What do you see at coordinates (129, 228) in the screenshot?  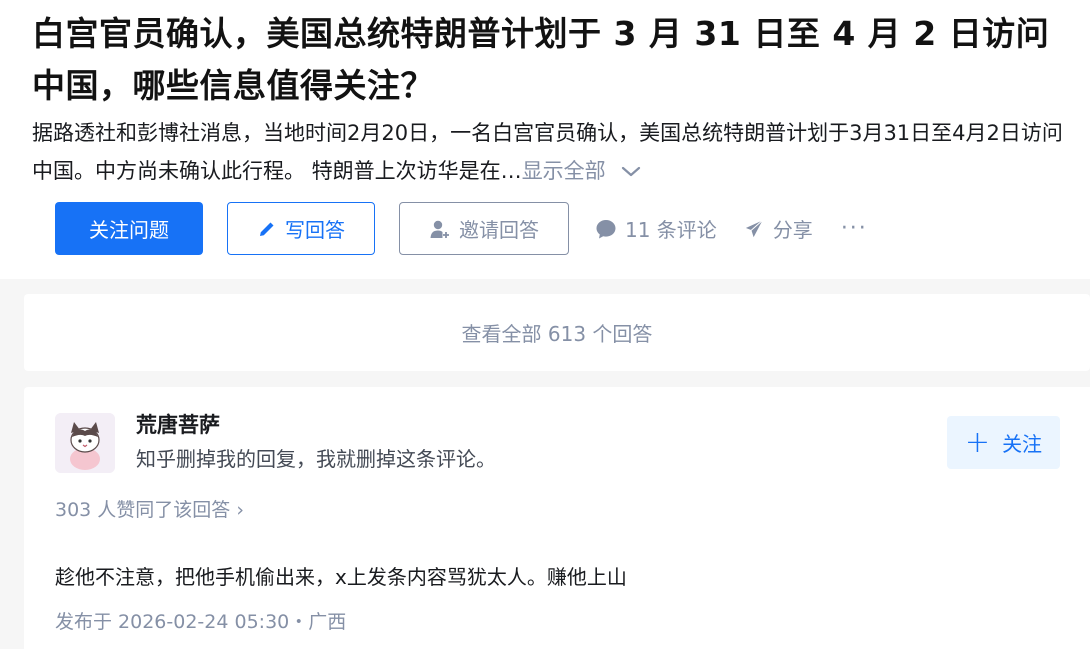 I see `follow-question-button: 关注问题` at bounding box center [129, 228].